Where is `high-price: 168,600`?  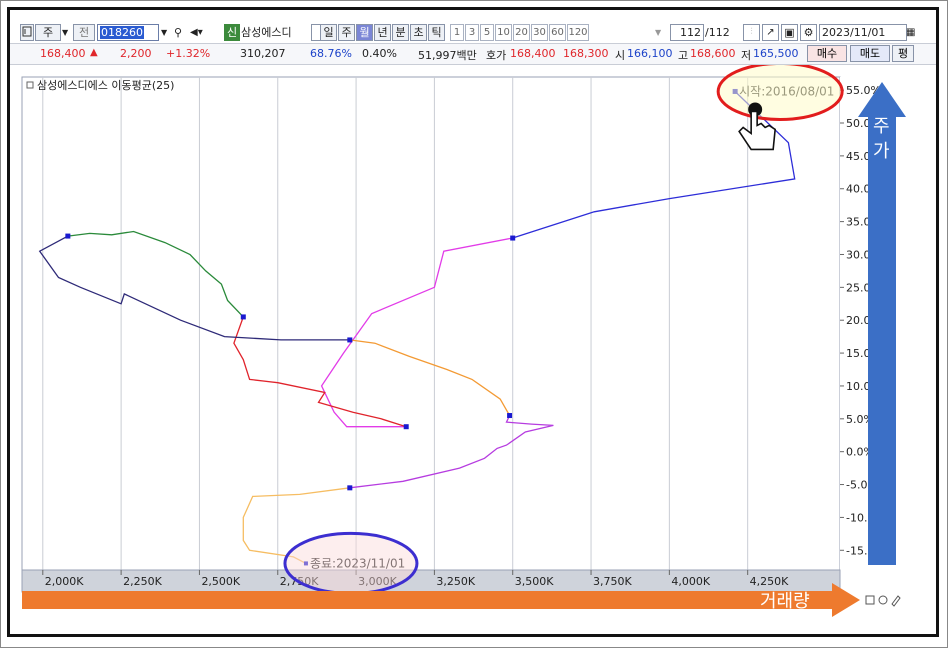
high-price: 168,600 is located at coordinates (713, 53).